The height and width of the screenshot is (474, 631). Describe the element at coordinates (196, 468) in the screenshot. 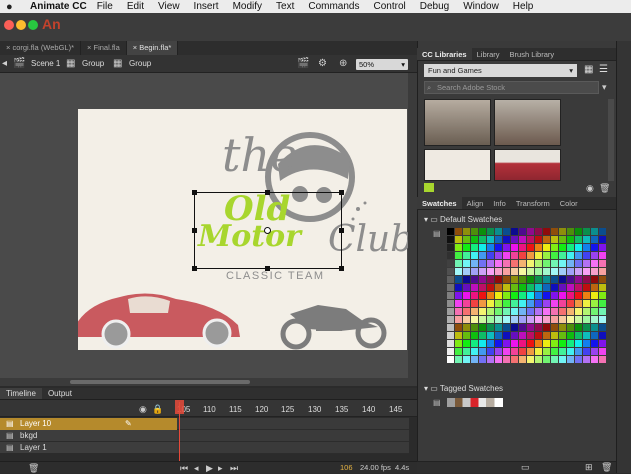

I see `step-back-icon: ◂` at that location.